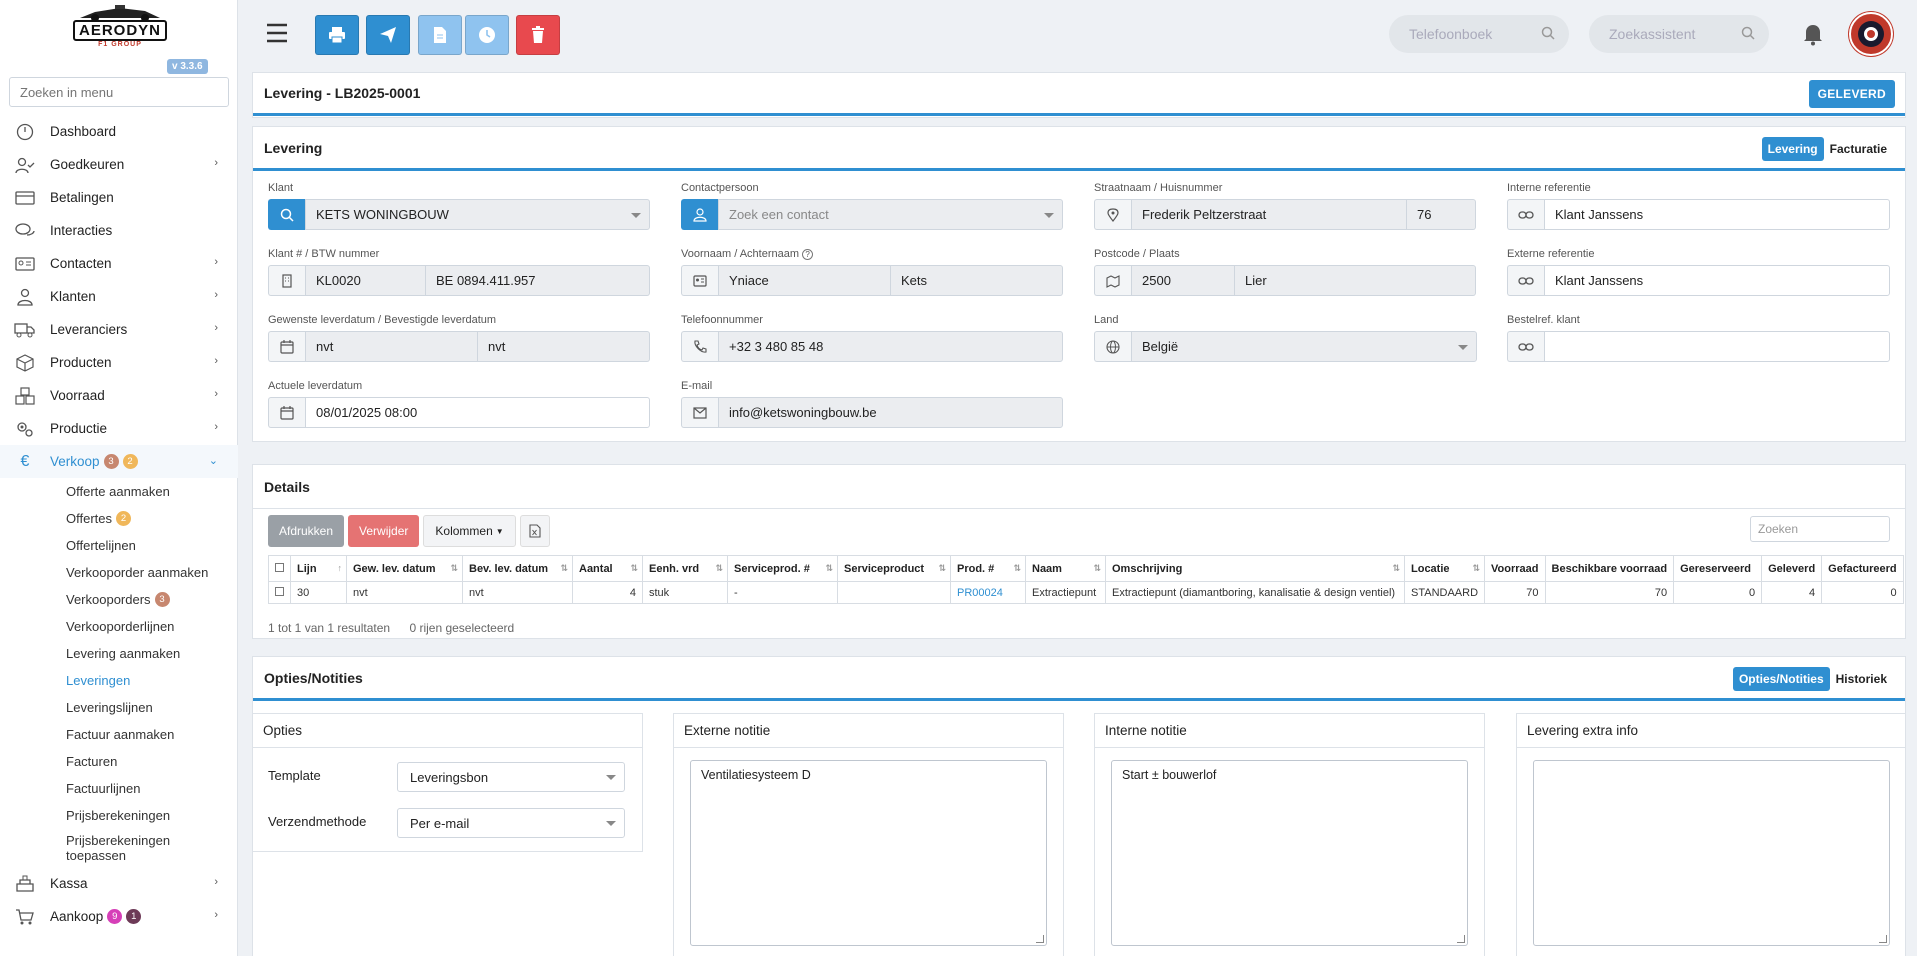 The width and height of the screenshot is (1917, 956). What do you see at coordinates (152, 545) in the screenshot?
I see `submenu-offertelijnen: Offertelijnen` at bounding box center [152, 545].